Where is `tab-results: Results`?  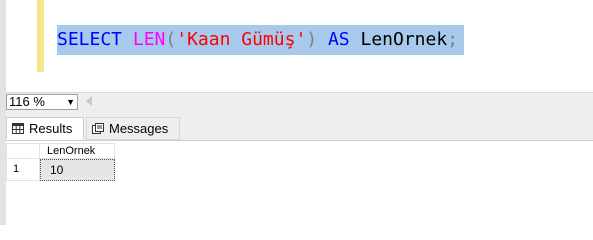
tab-results: Results is located at coordinates (45, 128).